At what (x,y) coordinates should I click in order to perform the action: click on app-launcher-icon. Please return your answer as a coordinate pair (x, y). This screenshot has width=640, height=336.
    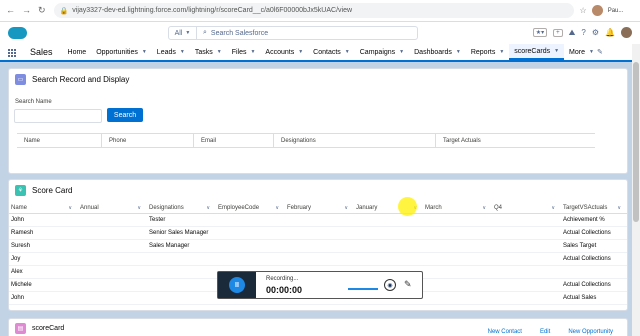
    Looking at the image, I should click on (12, 53).